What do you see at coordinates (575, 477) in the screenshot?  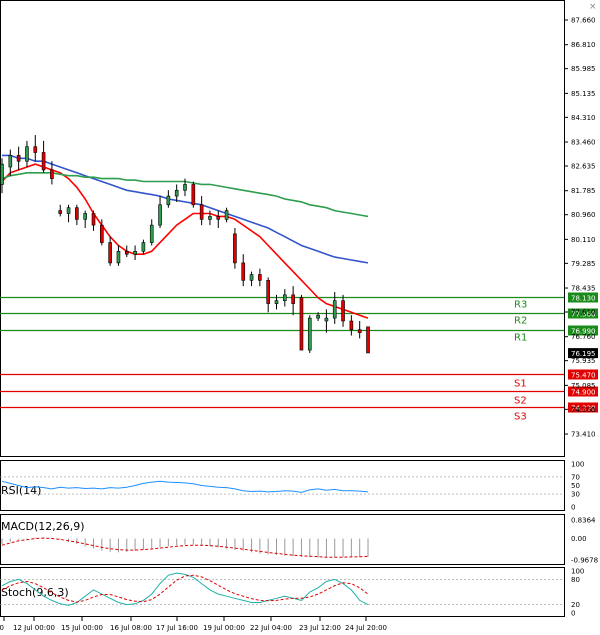 I see `rsi-axis-label: 70` at bounding box center [575, 477].